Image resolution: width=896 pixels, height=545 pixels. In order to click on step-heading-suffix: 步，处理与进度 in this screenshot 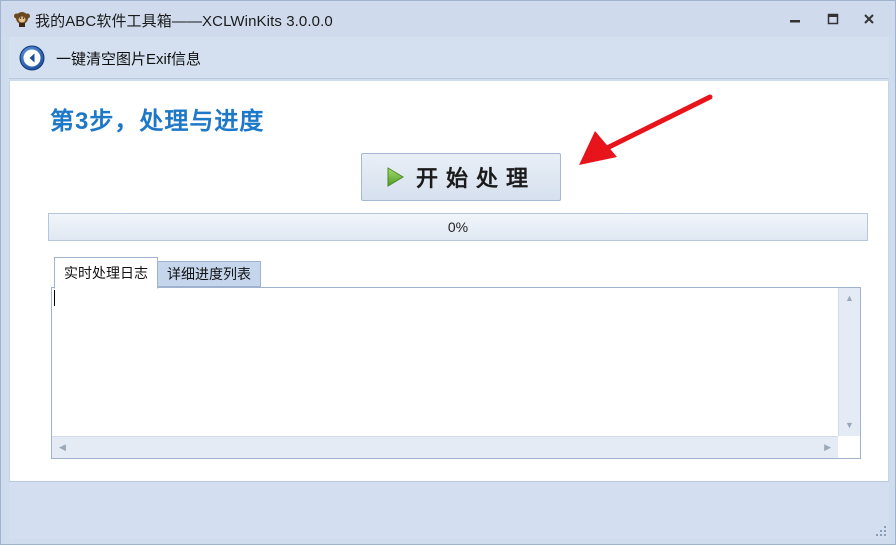, I will do `click(177, 120)`.